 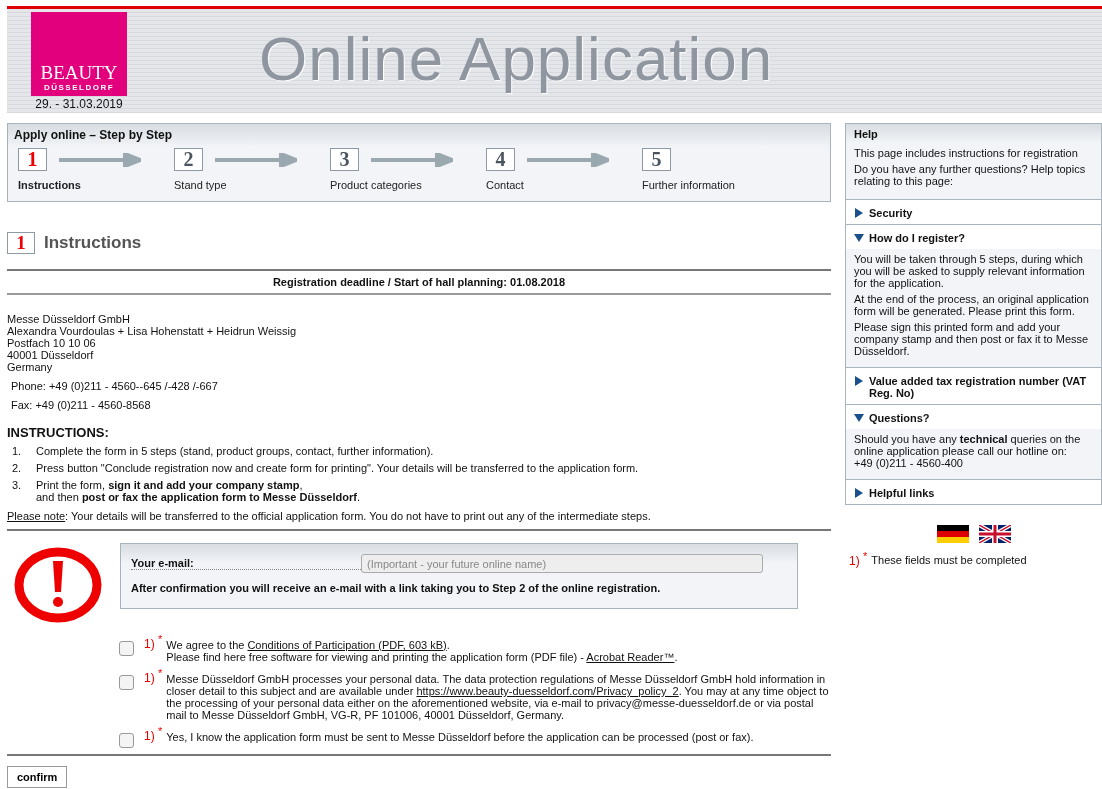 What do you see at coordinates (21, 243) in the screenshot?
I see `section-number: 1` at bounding box center [21, 243].